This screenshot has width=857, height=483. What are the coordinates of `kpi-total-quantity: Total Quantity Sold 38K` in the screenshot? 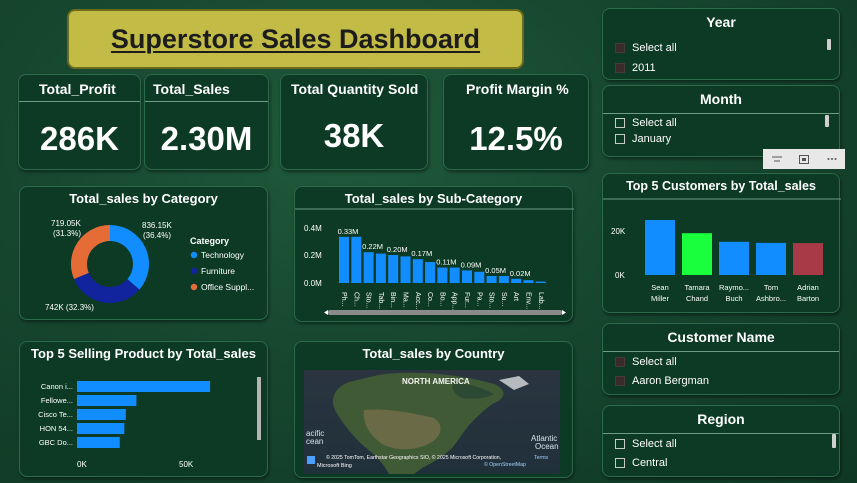 It's located at (354, 122).